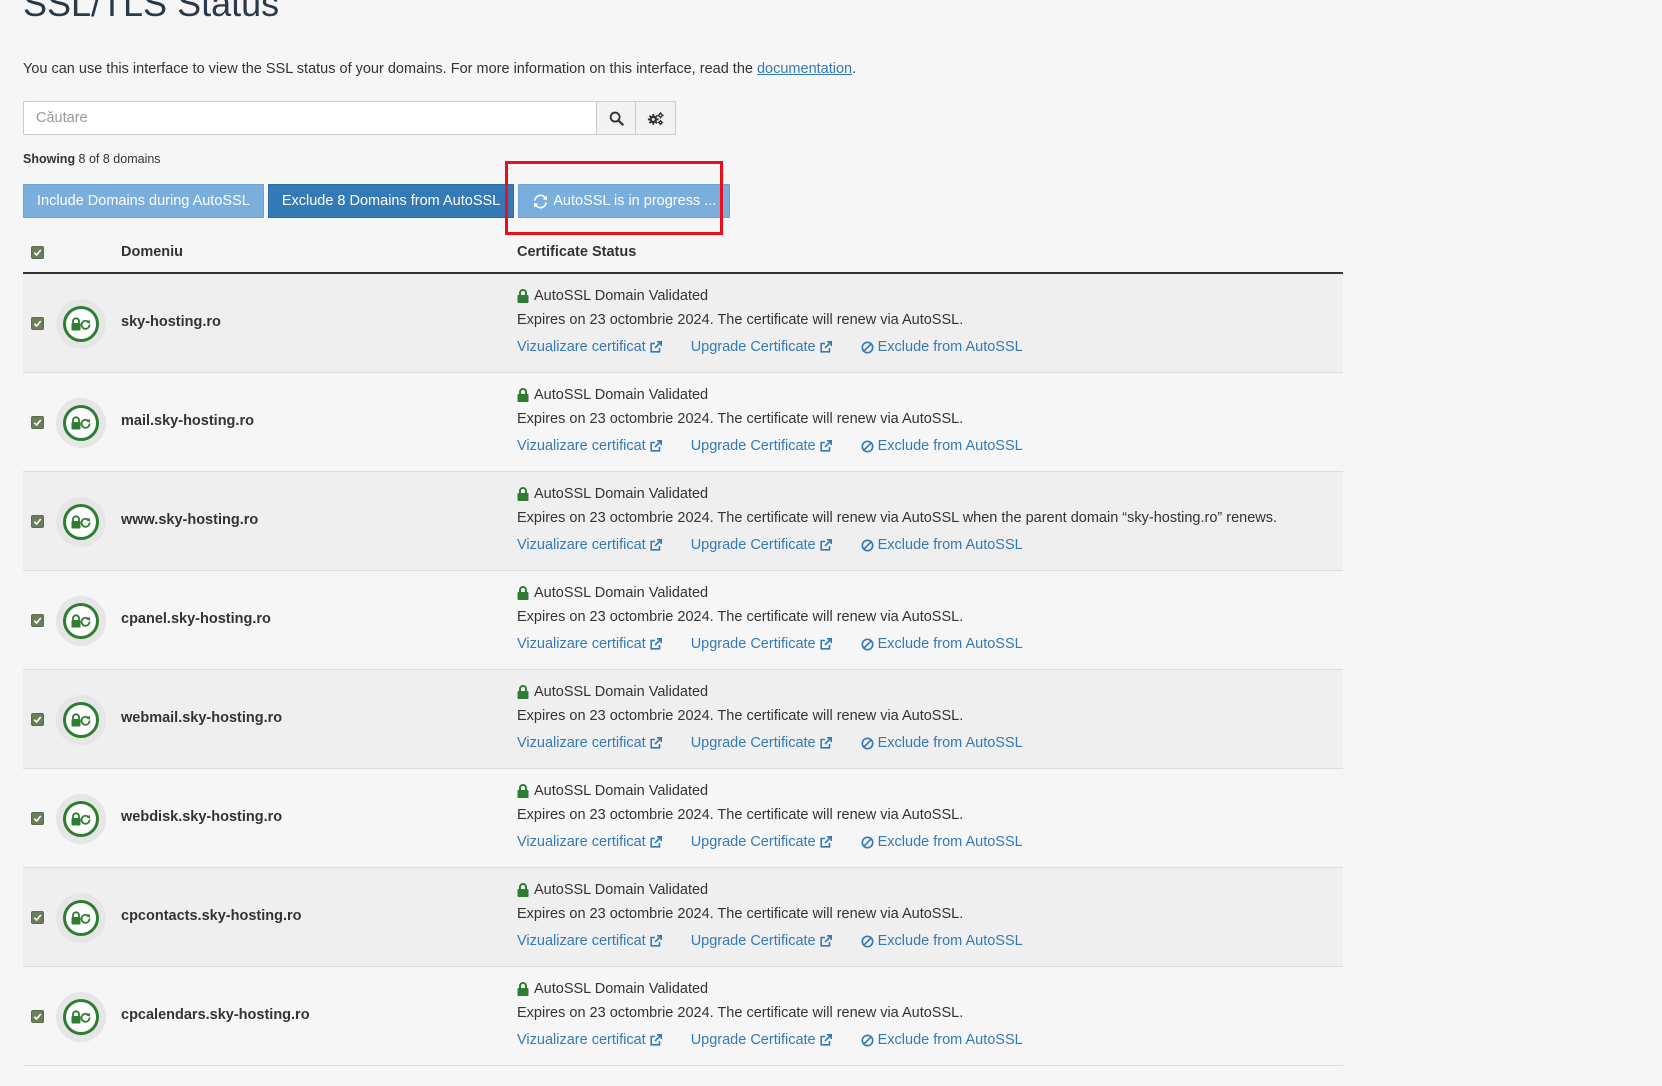 The image size is (1662, 1086). I want to click on showing-text: 8 of 8 domains, so click(118, 159).